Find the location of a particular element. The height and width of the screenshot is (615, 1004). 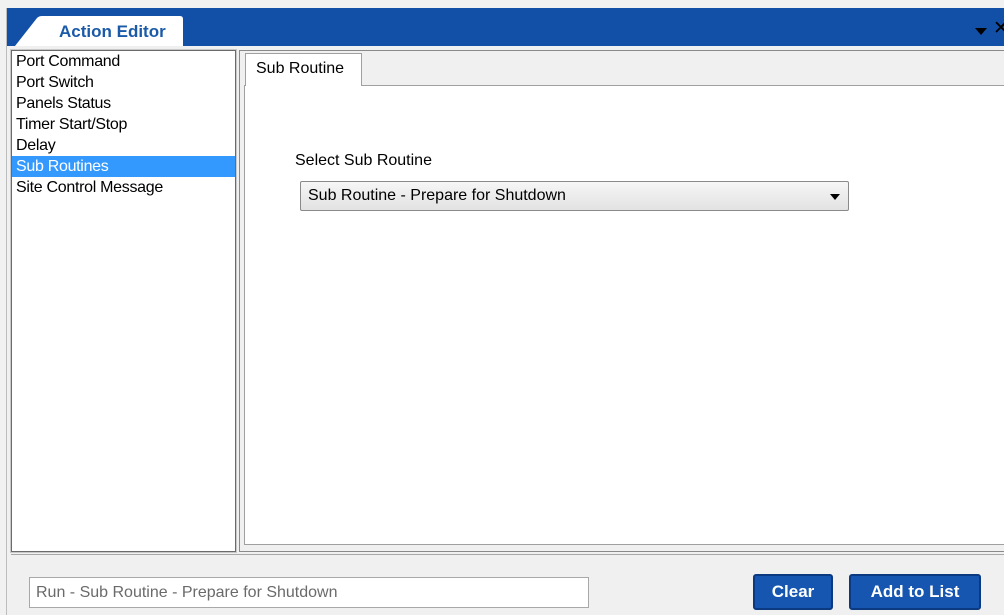

top-strip is located at coordinates (502, 4).